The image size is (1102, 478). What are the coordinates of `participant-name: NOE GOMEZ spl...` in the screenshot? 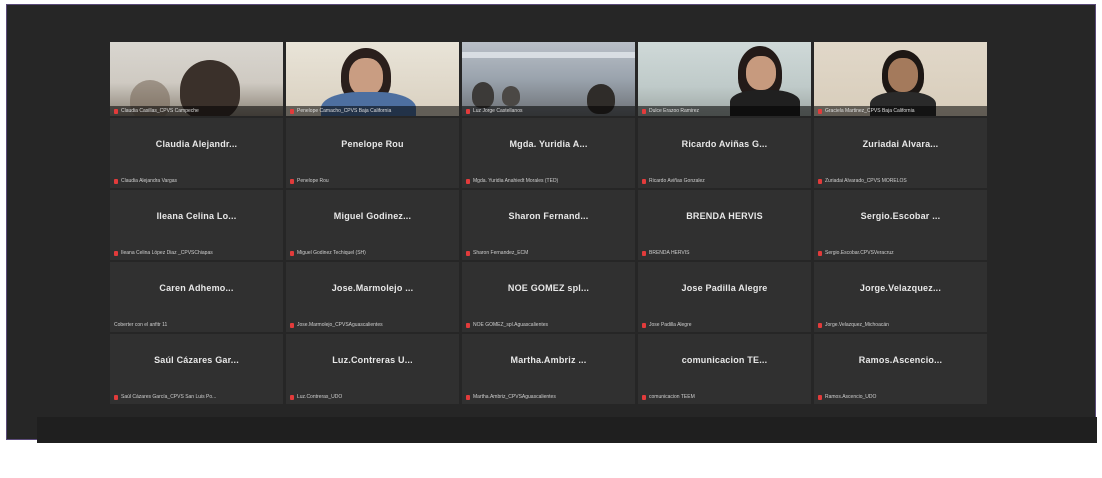 It's located at (548, 288).